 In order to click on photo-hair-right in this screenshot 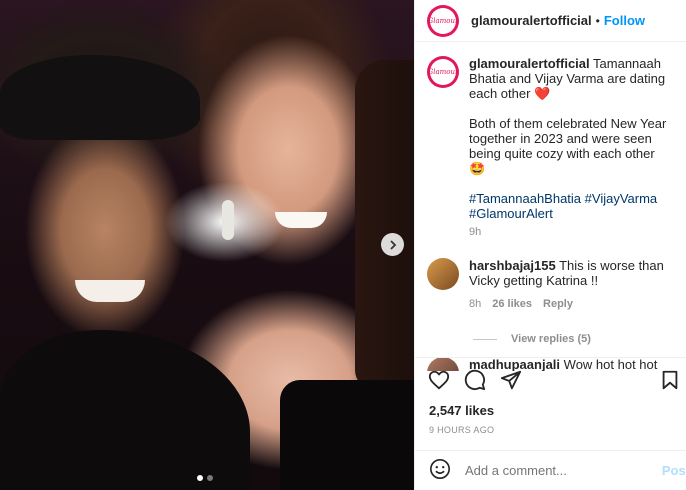, I will do `click(384, 225)`.